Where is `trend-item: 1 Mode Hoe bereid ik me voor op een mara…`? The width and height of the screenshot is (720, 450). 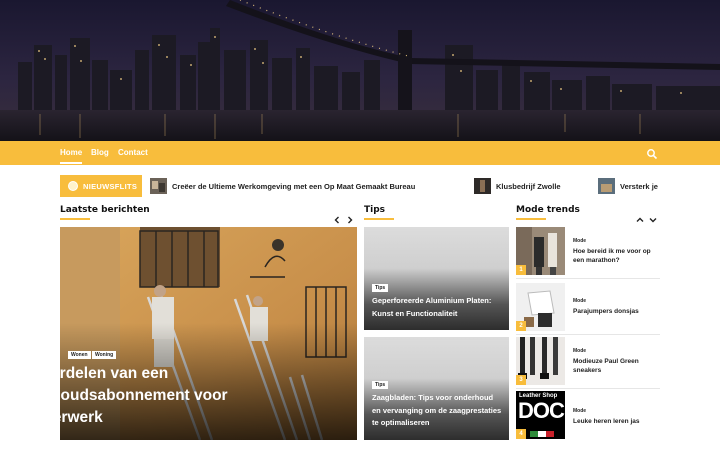 trend-item: 1 Mode Hoe bereid ik me voor op een mara… is located at coordinates (588, 253).